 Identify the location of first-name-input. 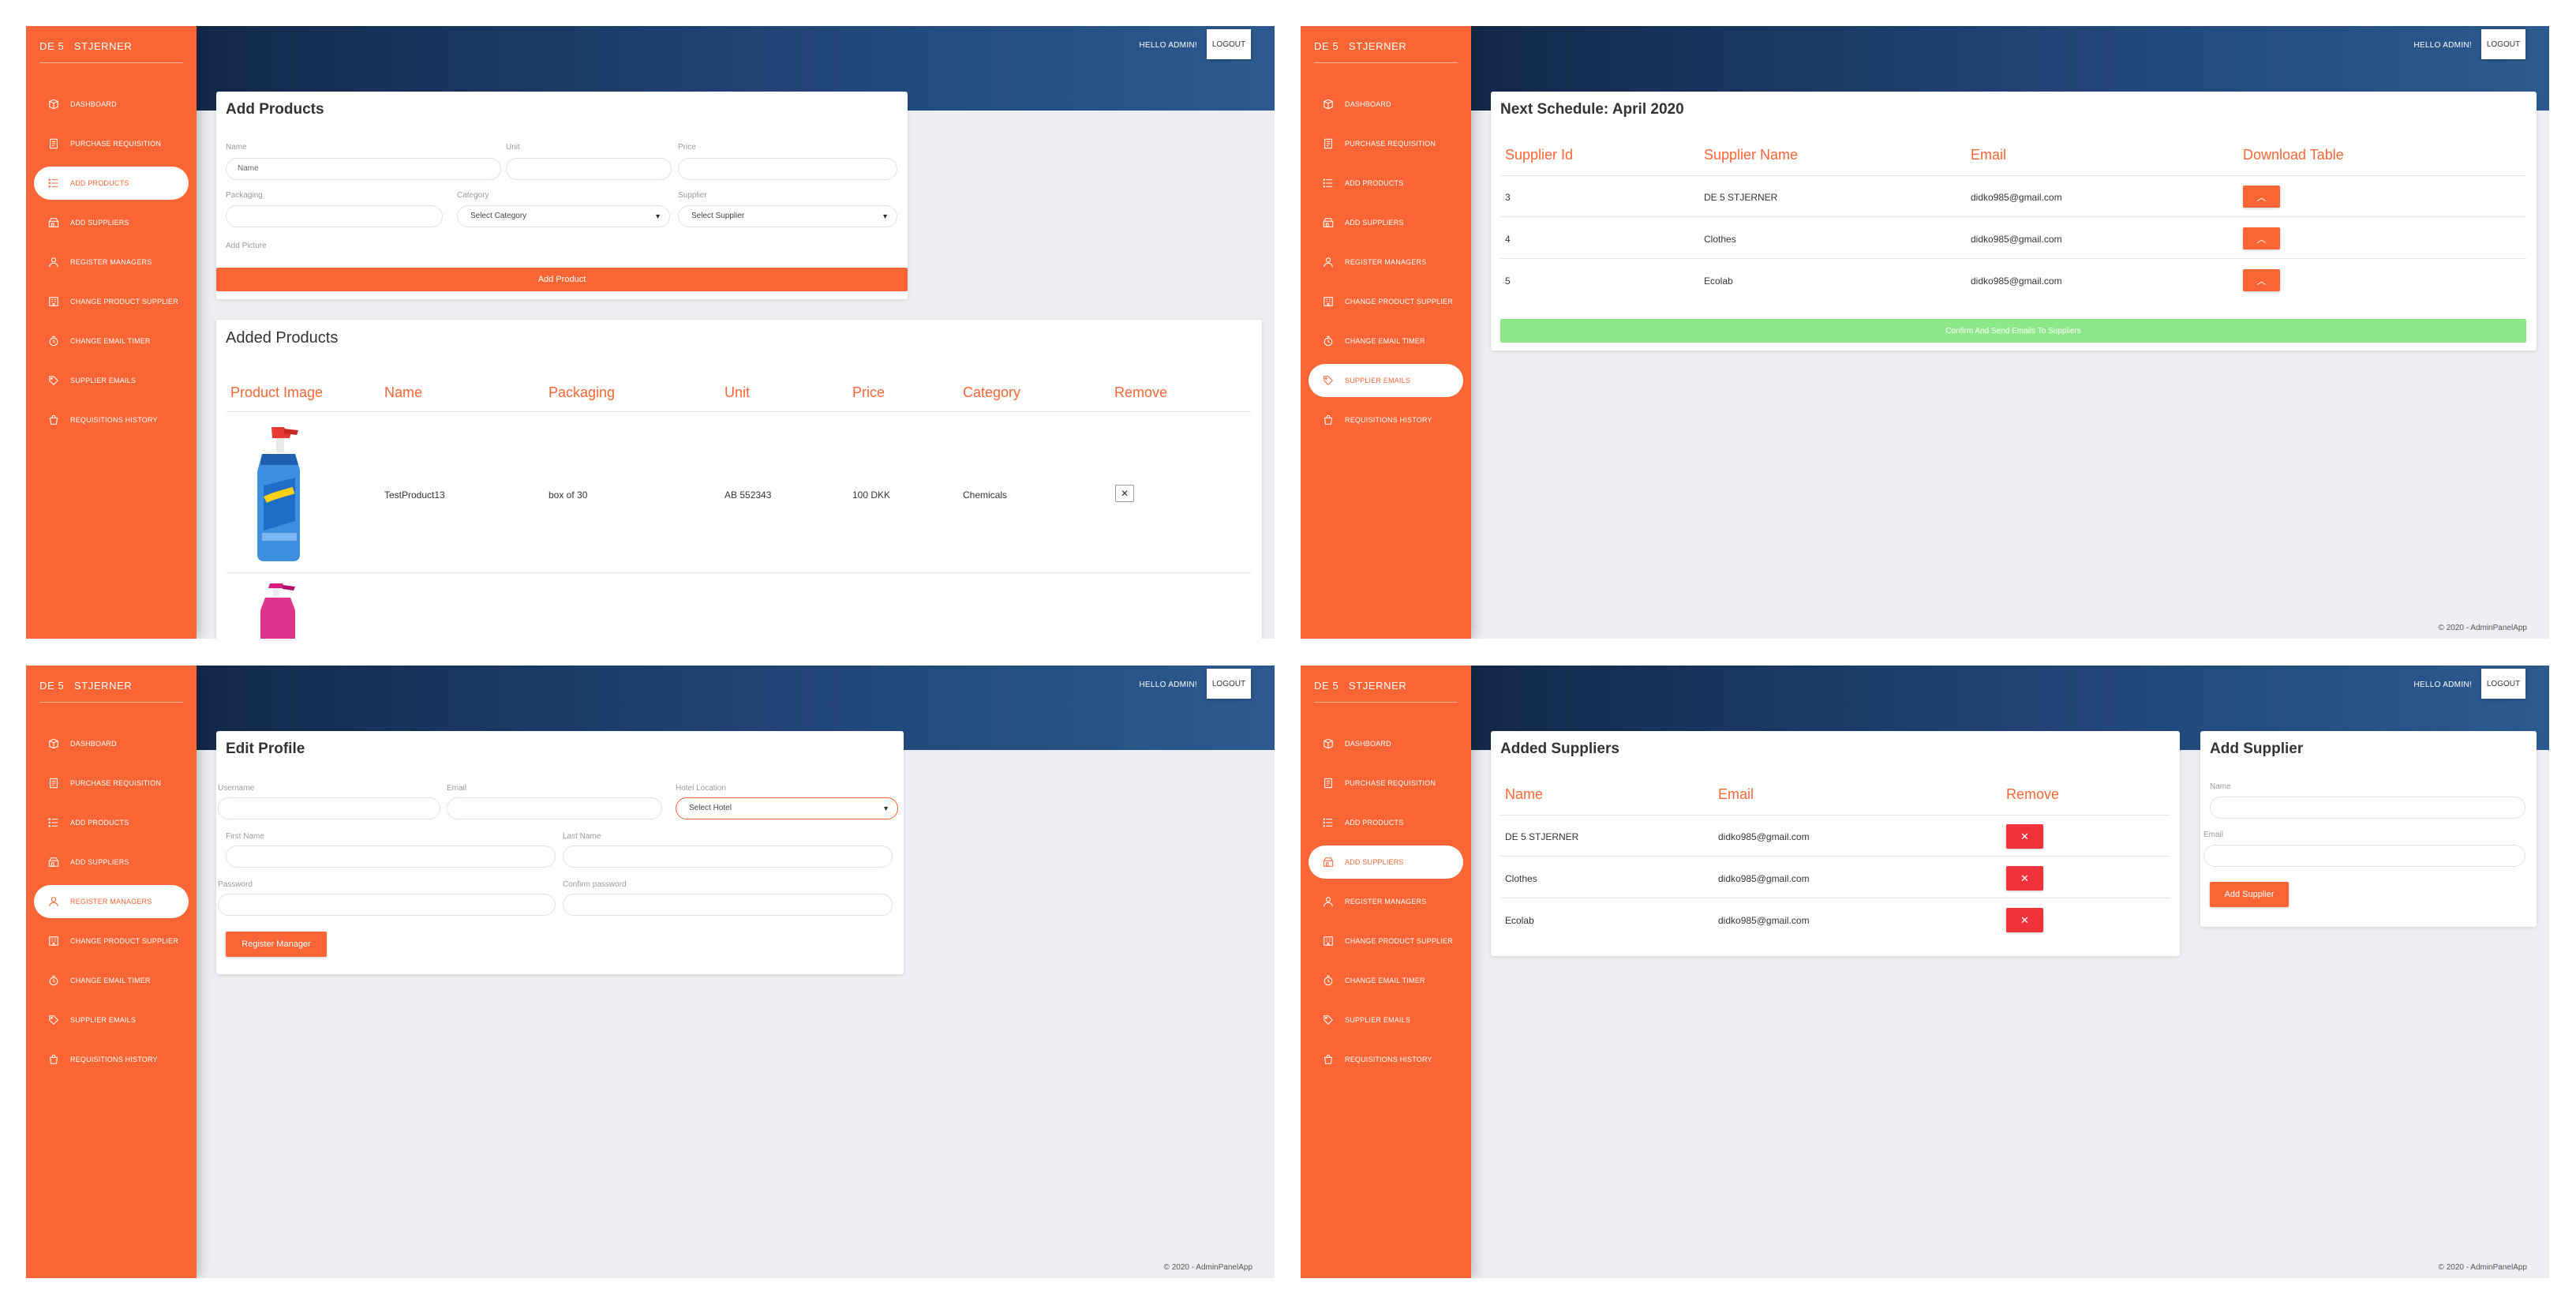
(391, 857).